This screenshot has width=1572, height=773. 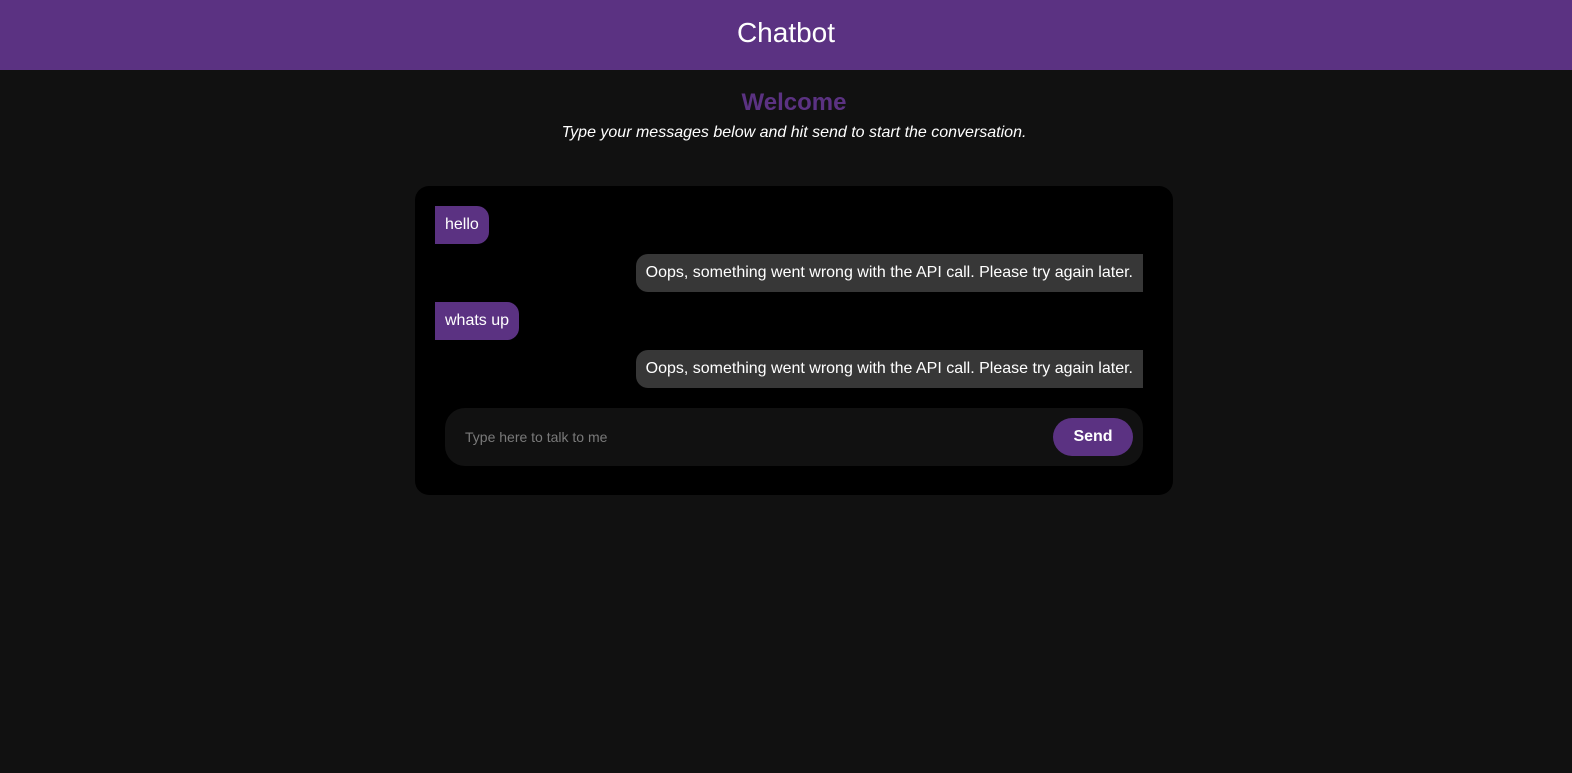 What do you see at coordinates (1093, 437) in the screenshot?
I see `send-button: Send` at bounding box center [1093, 437].